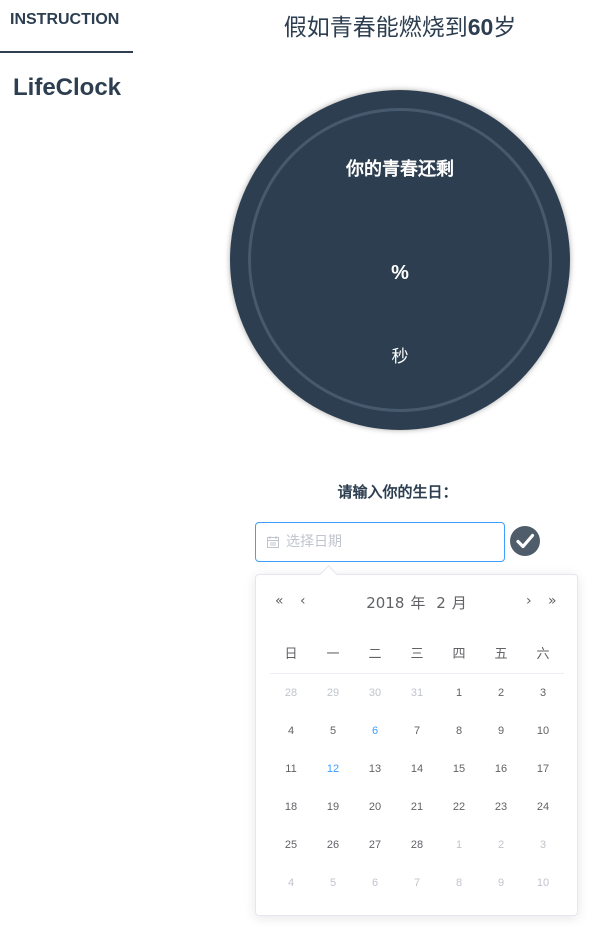 The image size is (593, 927). What do you see at coordinates (417, 807) in the screenshot?
I see `day-cell: 21` at bounding box center [417, 807].